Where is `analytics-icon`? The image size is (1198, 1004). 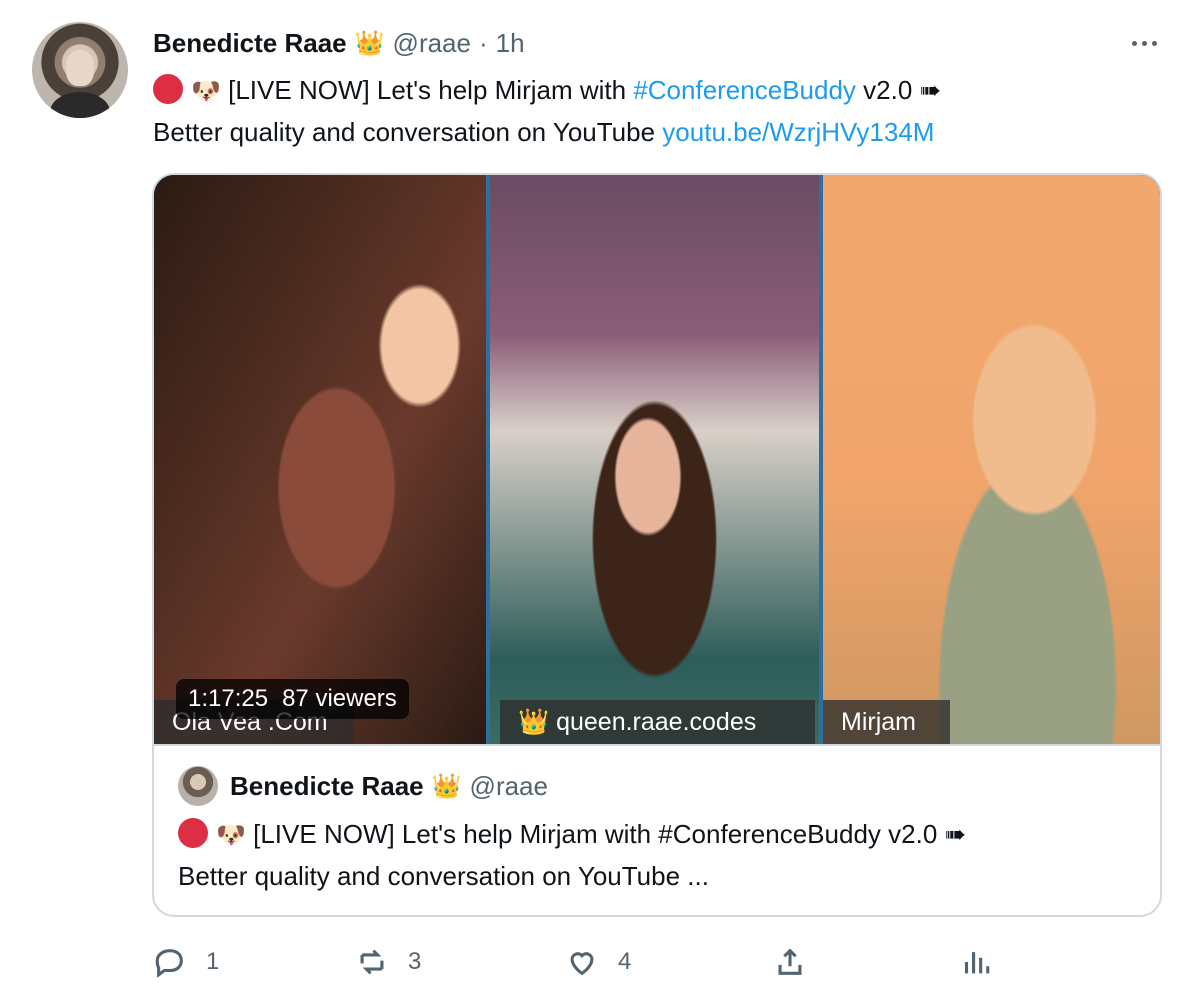
analytics-icon is located at coordinates (975, 962).